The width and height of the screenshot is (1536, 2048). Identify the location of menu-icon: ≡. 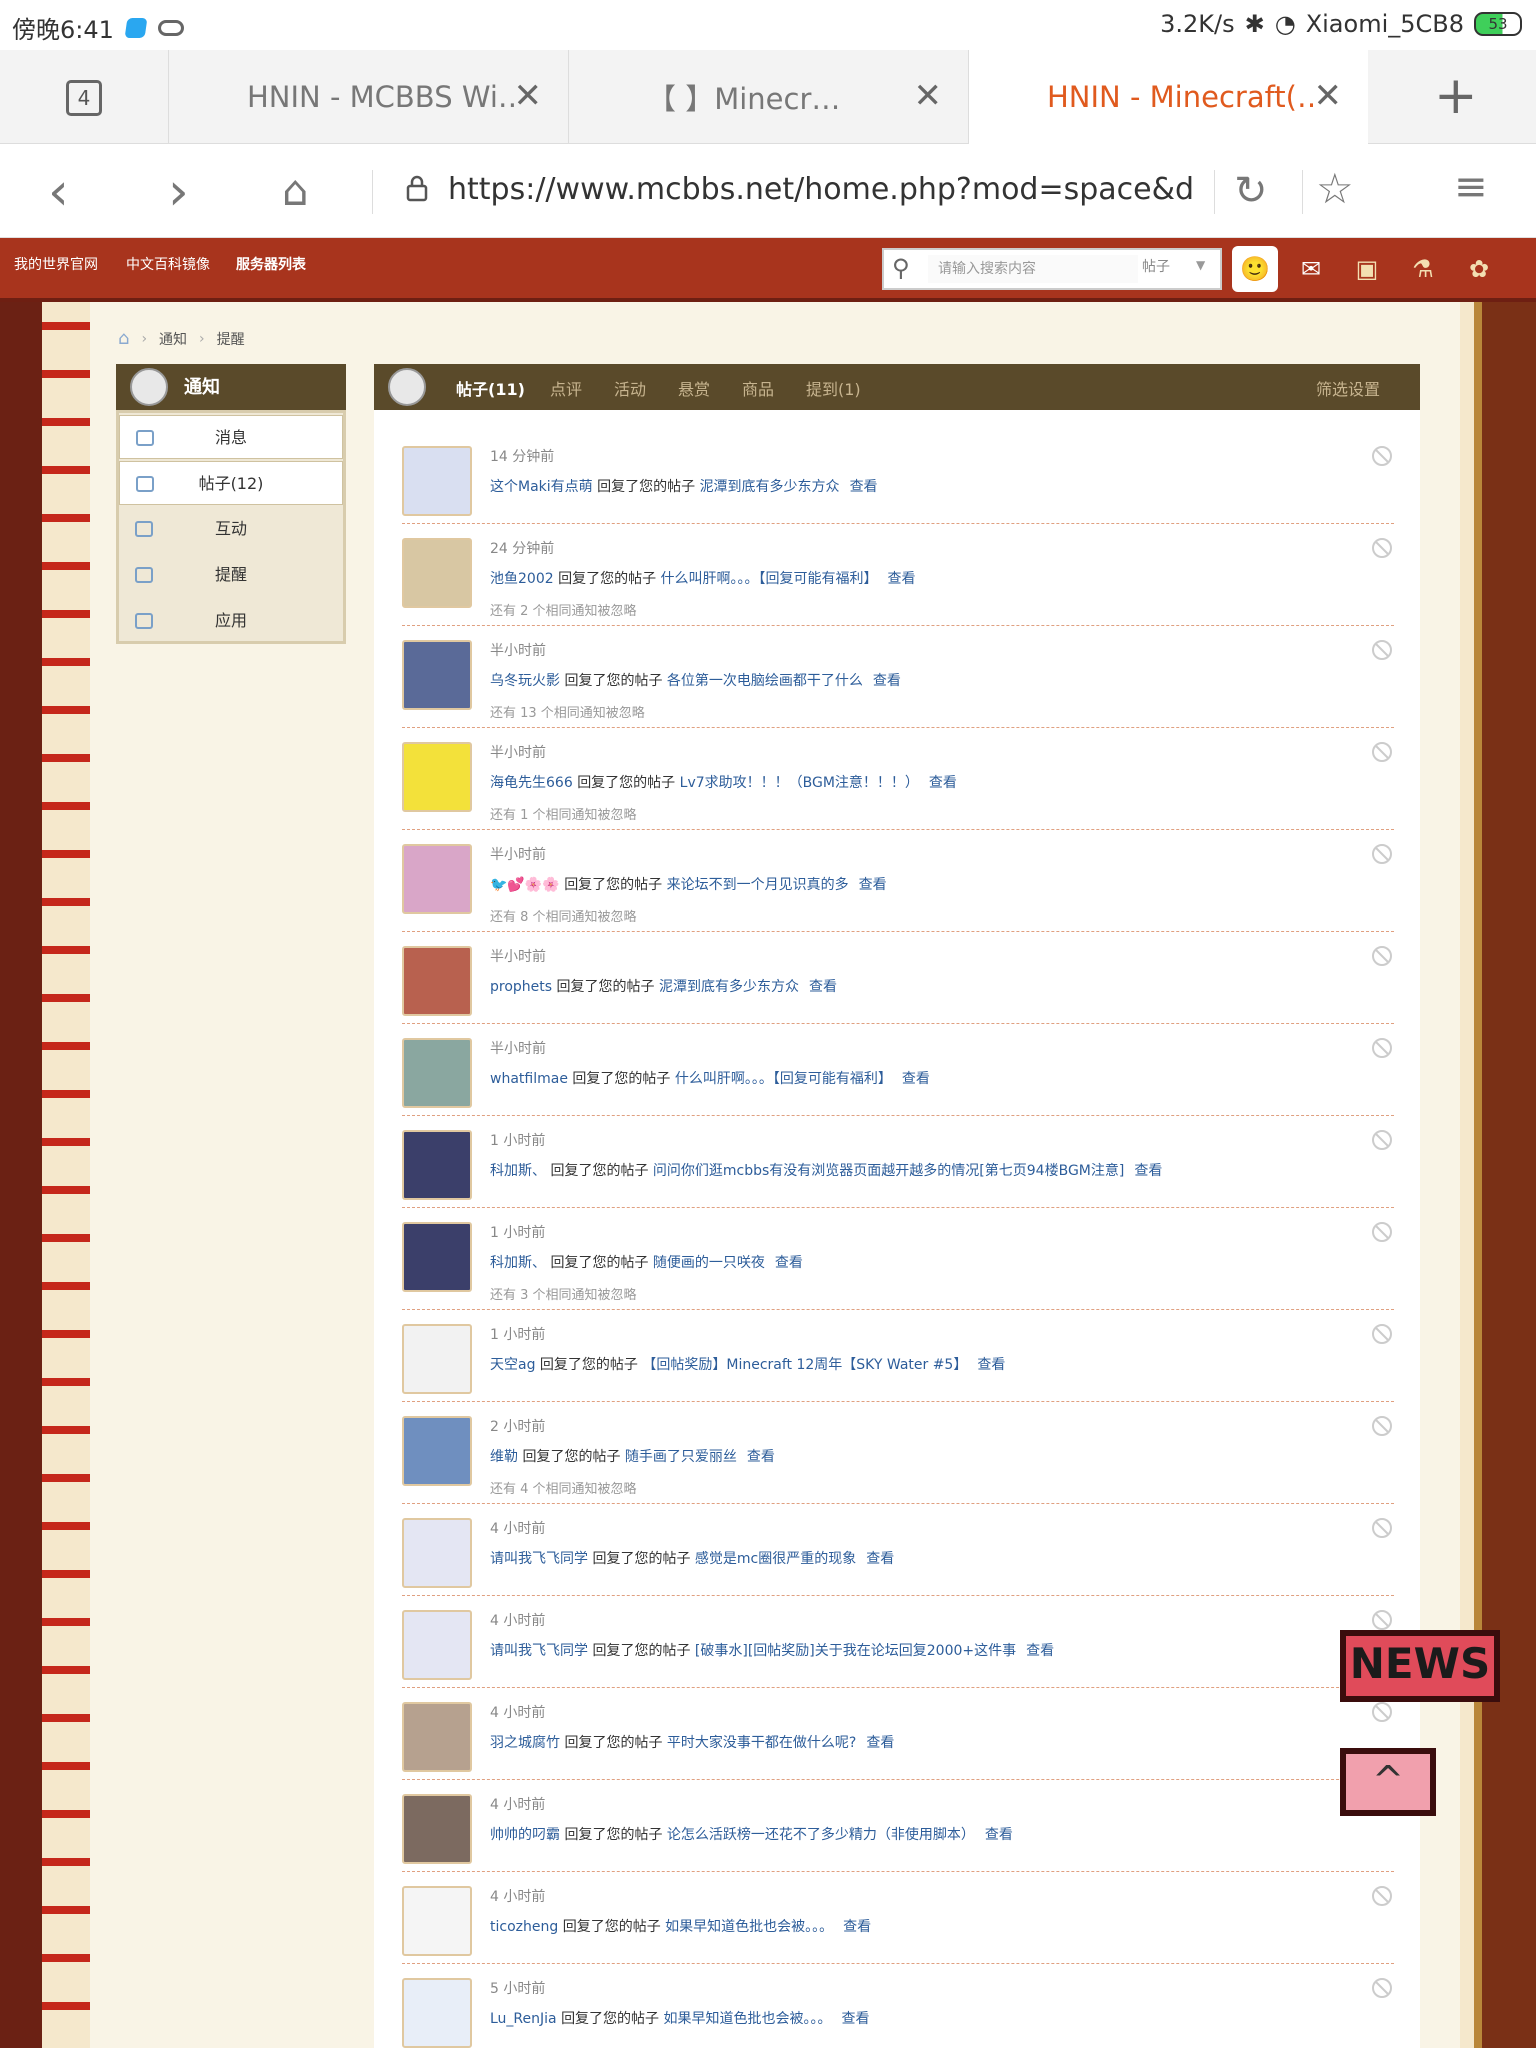
(1471, 187).